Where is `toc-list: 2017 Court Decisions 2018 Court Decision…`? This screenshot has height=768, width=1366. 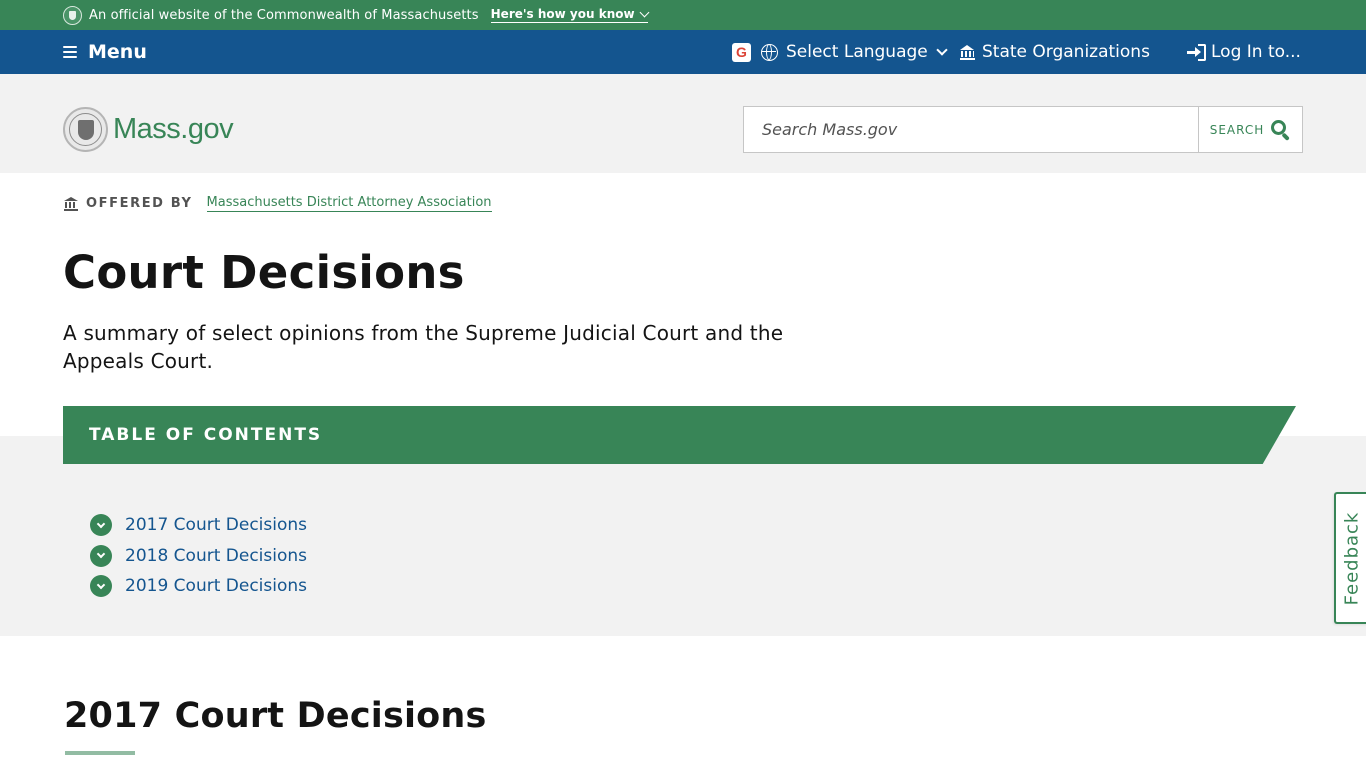
toc-list: 2017 Court Decisions 2018 Court Decision… is located at coordinates (198, 556).